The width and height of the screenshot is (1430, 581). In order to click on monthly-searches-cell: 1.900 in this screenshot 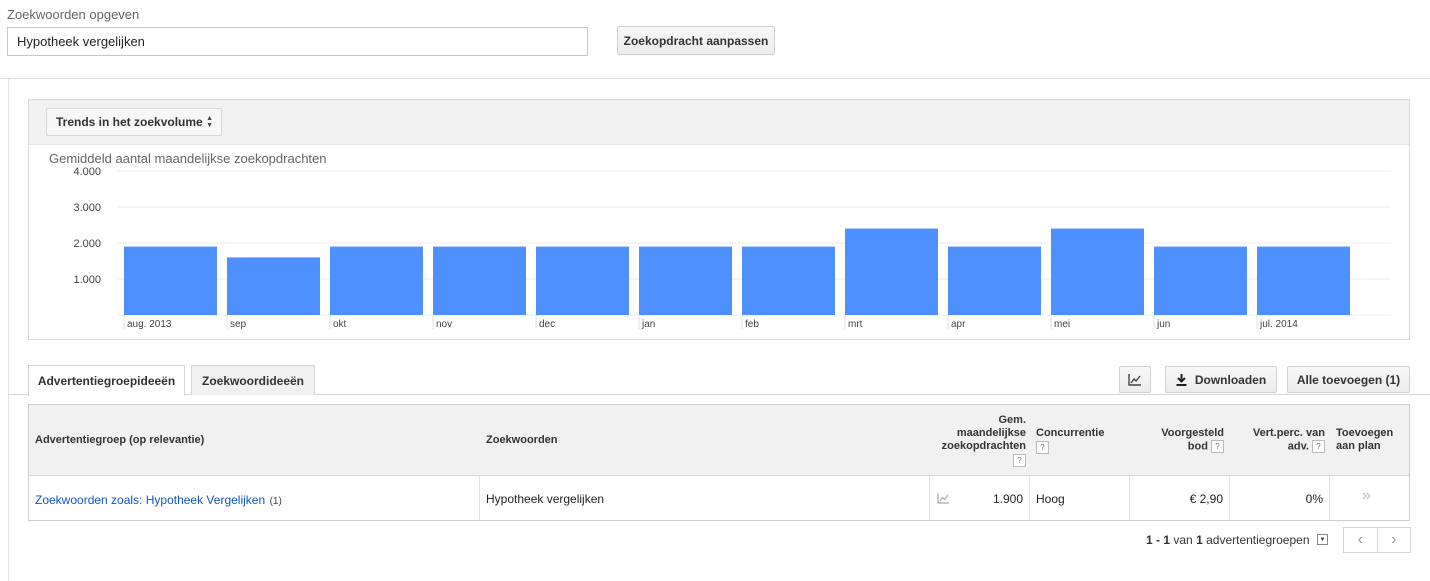, I will do `click(1007, 499)`.